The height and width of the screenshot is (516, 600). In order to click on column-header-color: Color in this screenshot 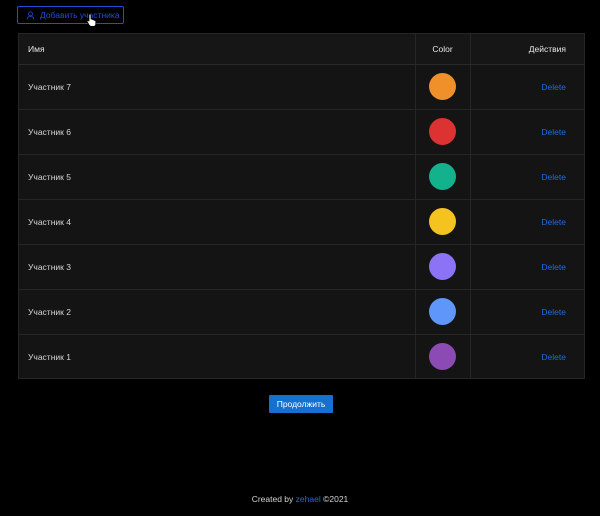, I will do `click(442, 49)`.